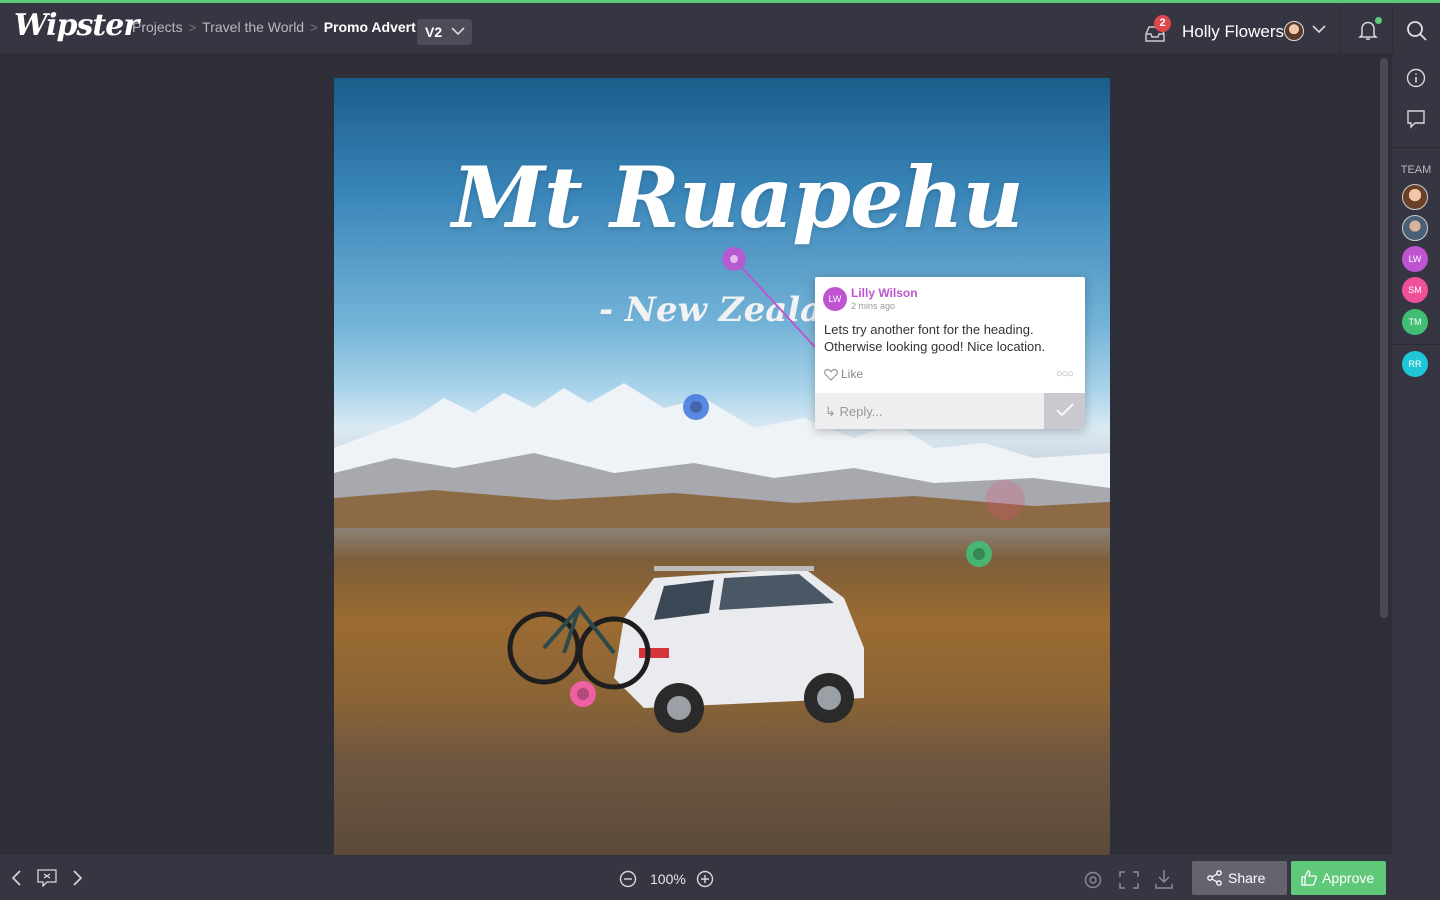  I want to click on annotation-pin-faded, so click(1005, 500).